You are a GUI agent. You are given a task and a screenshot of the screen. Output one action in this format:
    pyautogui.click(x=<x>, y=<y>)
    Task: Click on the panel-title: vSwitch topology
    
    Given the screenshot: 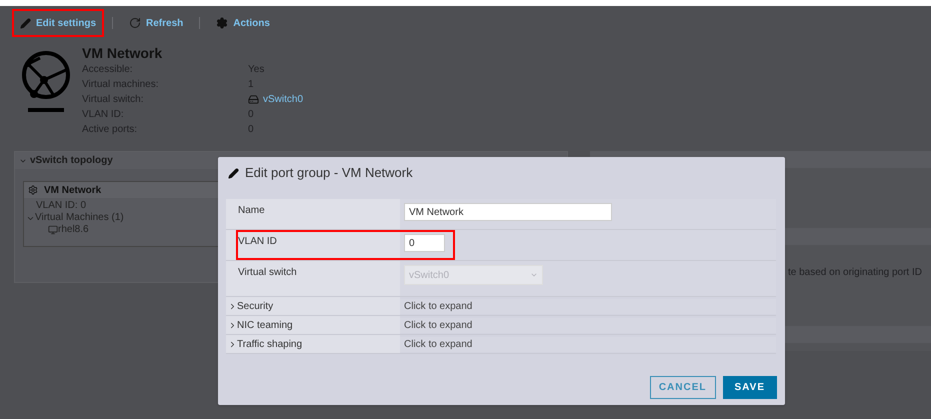 What is the action you would take?
    pyautogui.click(x=71, y=161)
    